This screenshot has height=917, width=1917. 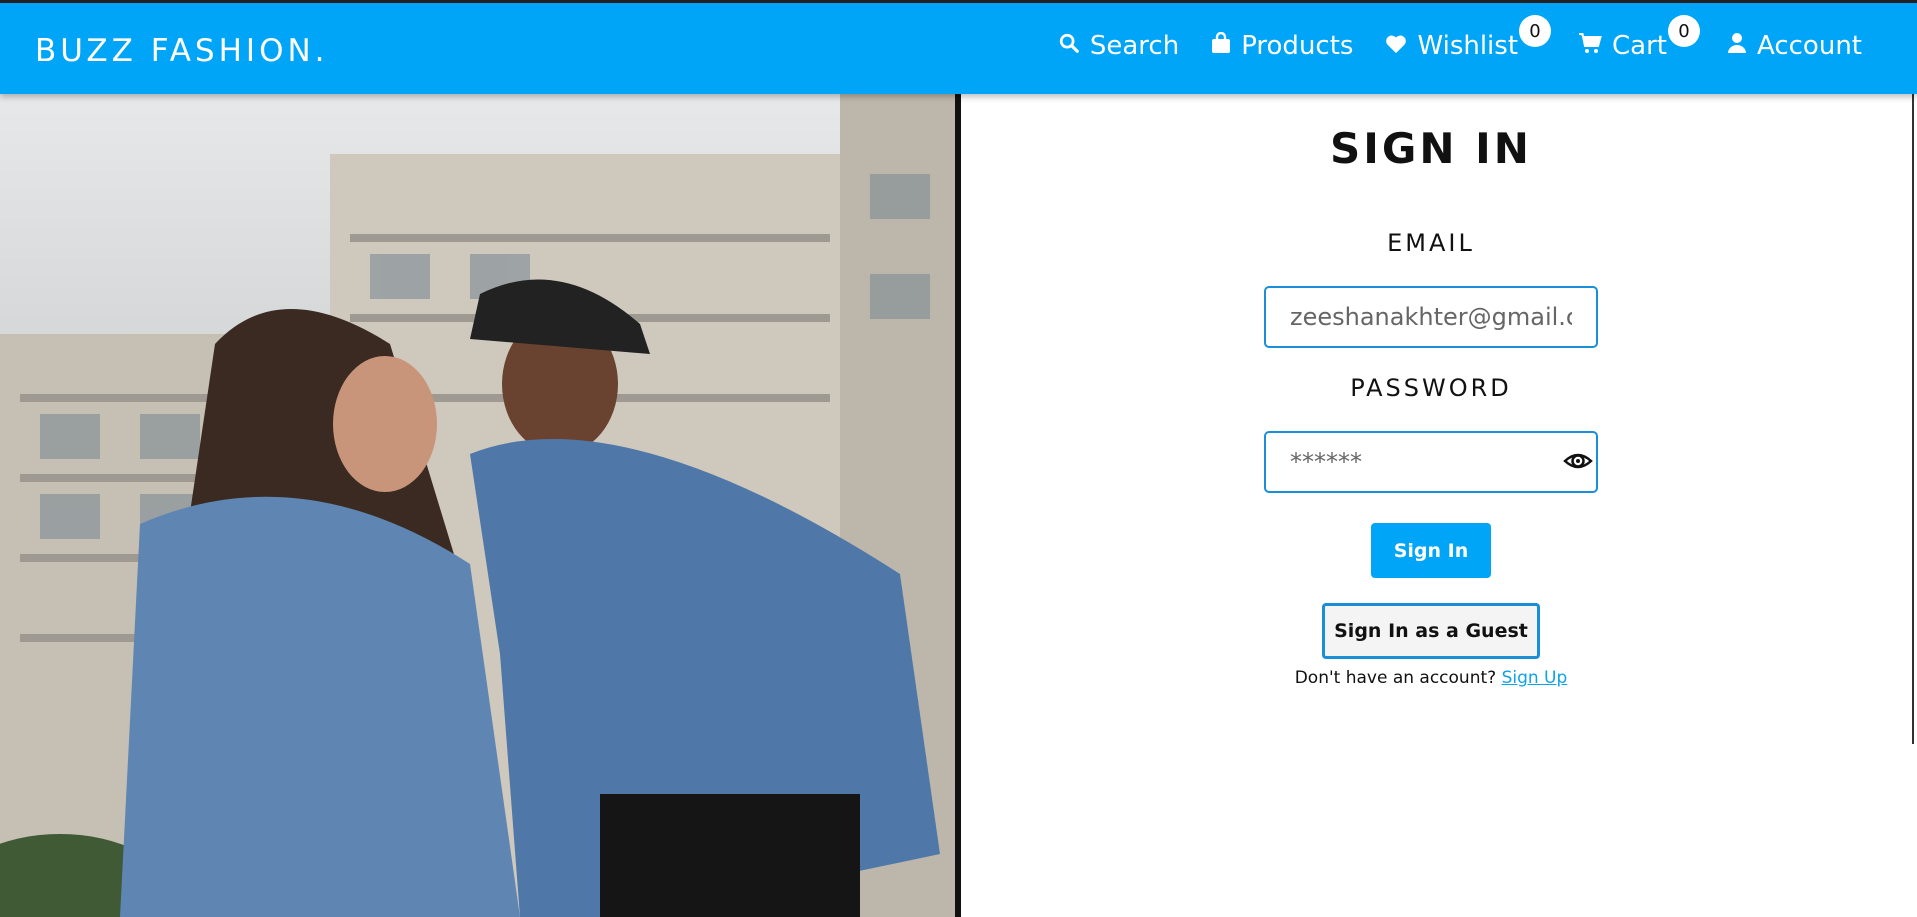 What do you see at coordinates (1431, 317) in the screenshot?
I see `email-field` at bounding box center [1431, 317].